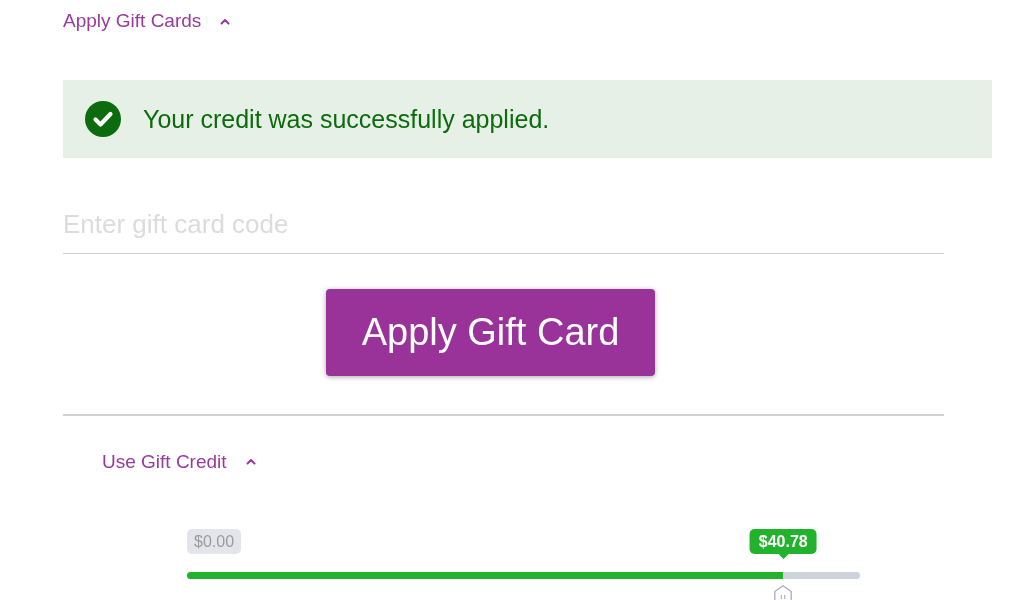 The height and width of the screenshot is (600, 1024). I want to click on slider-handle, so click(783, 592).